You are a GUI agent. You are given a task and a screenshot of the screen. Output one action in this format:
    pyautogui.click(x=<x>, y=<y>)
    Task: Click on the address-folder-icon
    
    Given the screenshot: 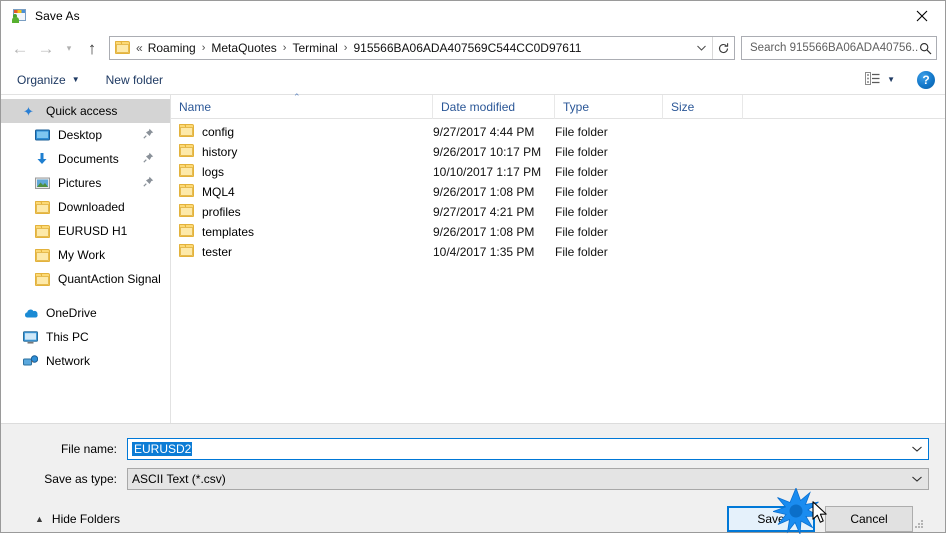 What is the action you would take?
    pyautogui.click(x=123, y=48)
    